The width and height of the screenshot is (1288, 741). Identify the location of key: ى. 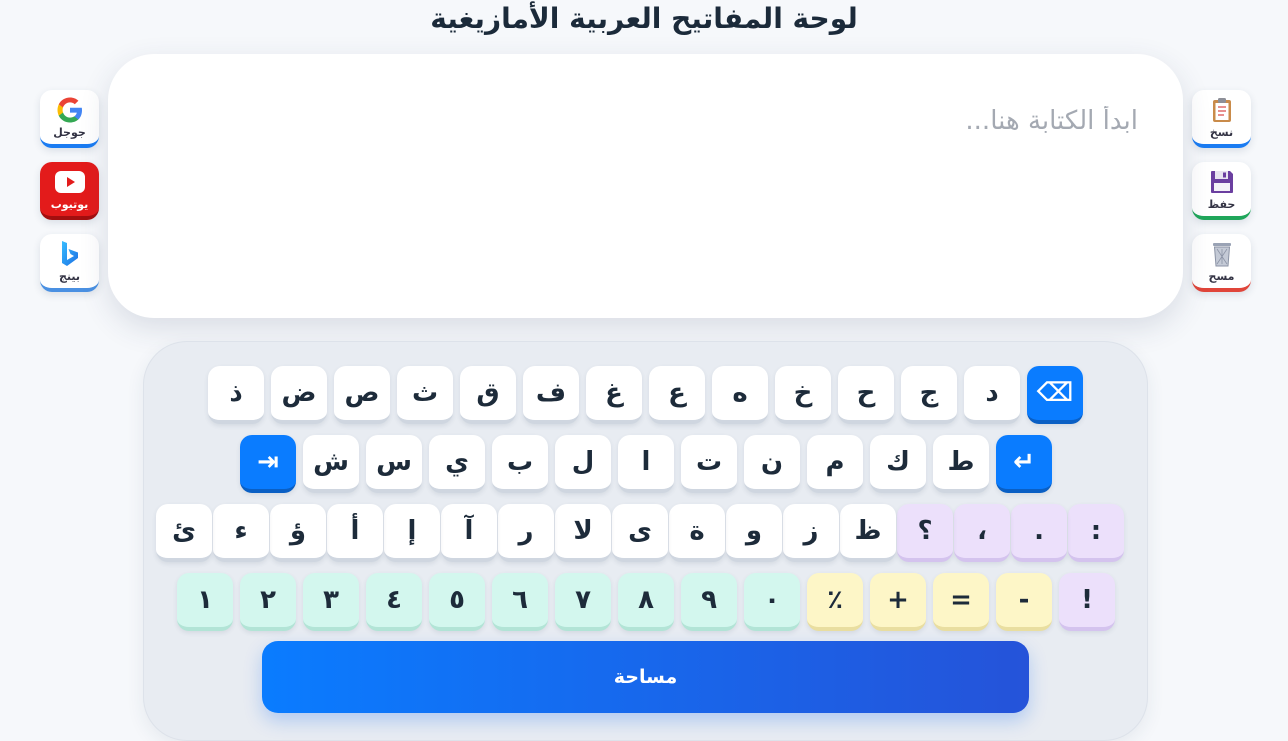
(640, 533).